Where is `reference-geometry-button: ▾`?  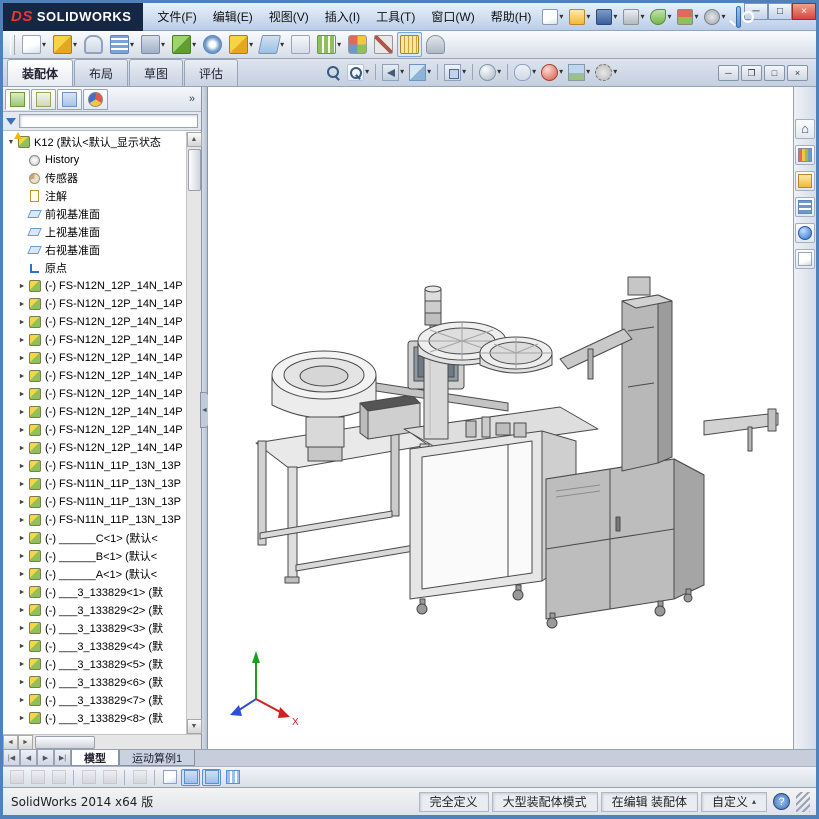
reference-geometry-button: ▾ is located at coordinates (272, 44).